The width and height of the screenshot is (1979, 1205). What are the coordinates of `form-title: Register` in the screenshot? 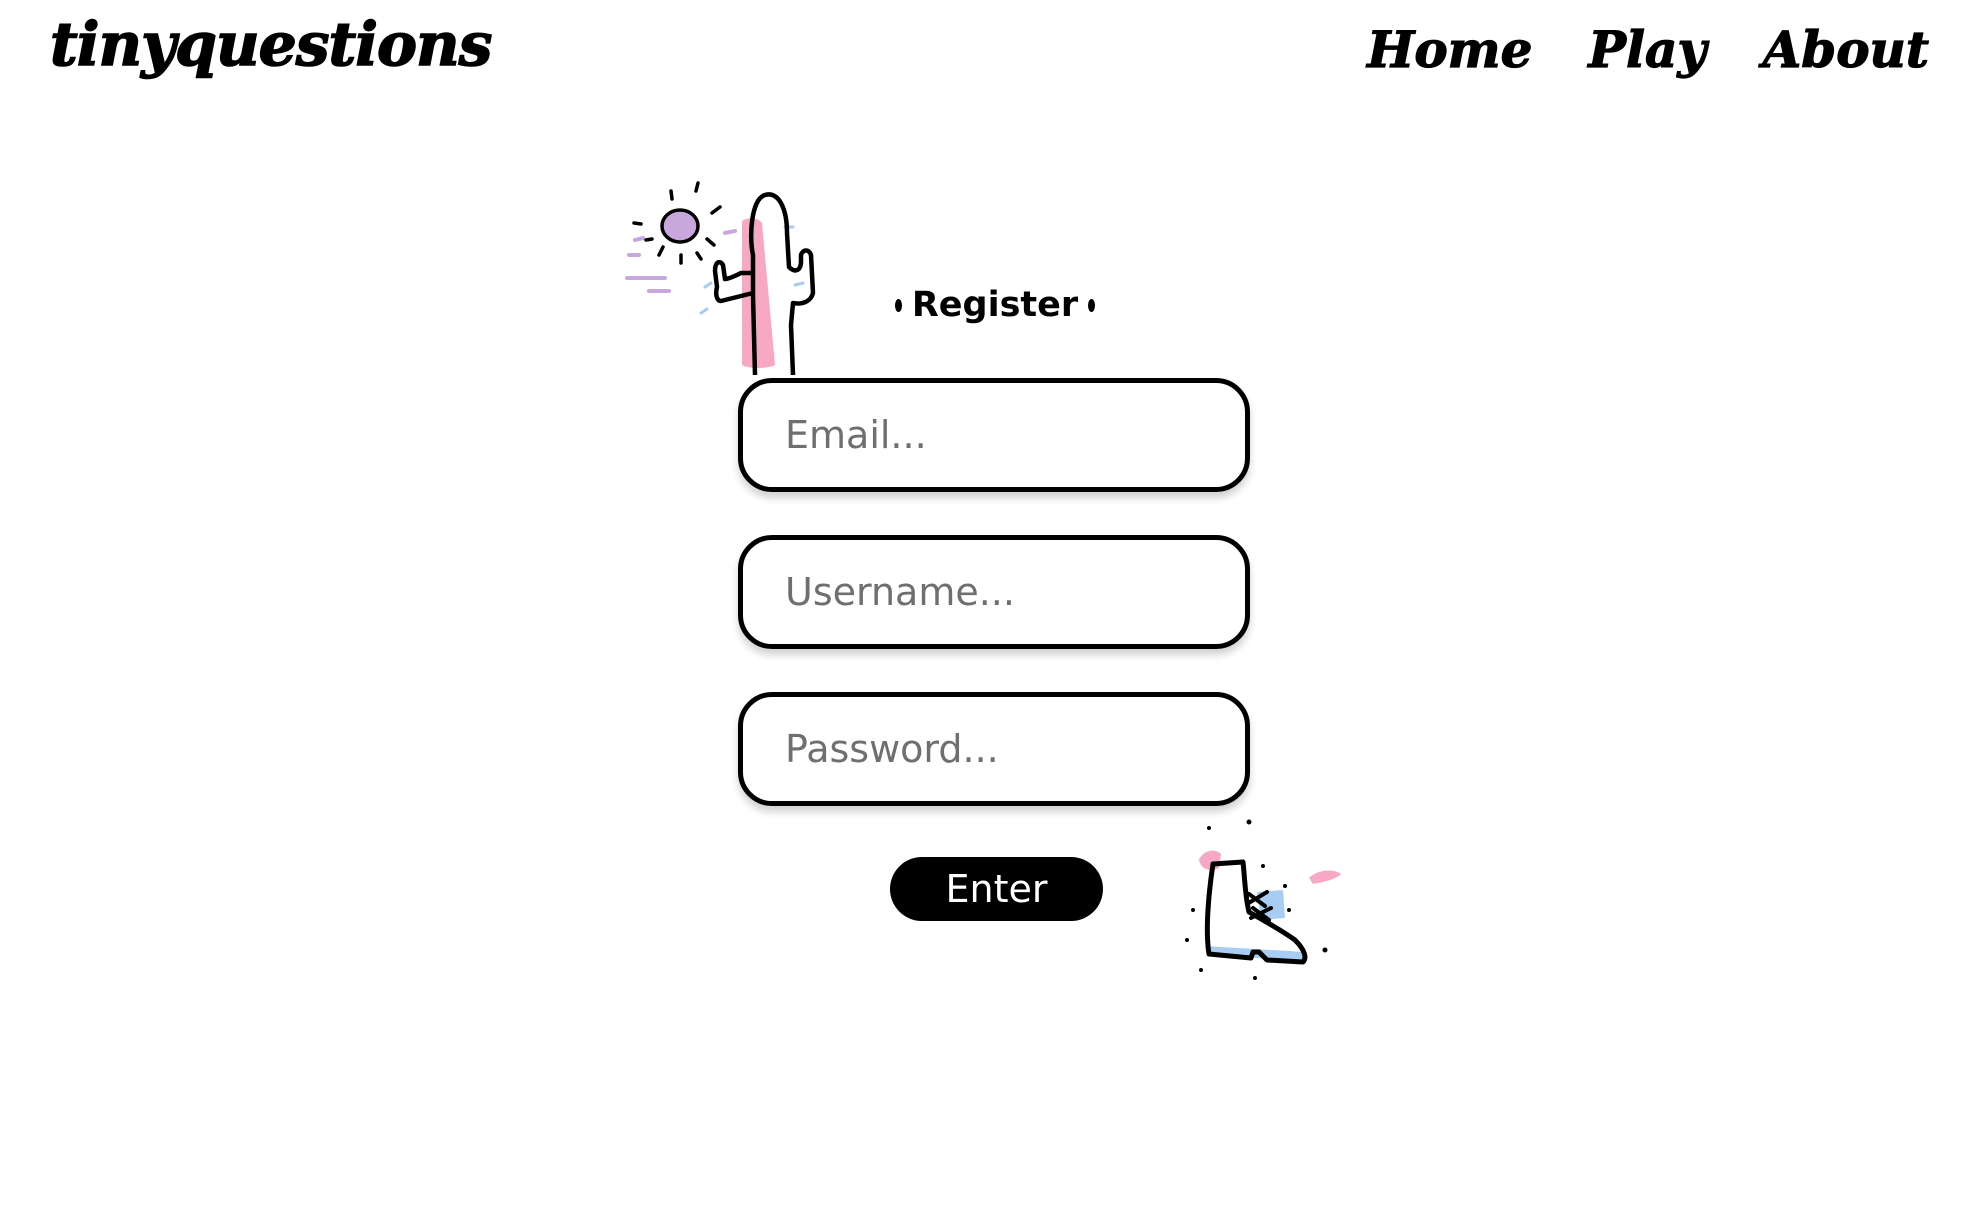 It's located at (995, 305).